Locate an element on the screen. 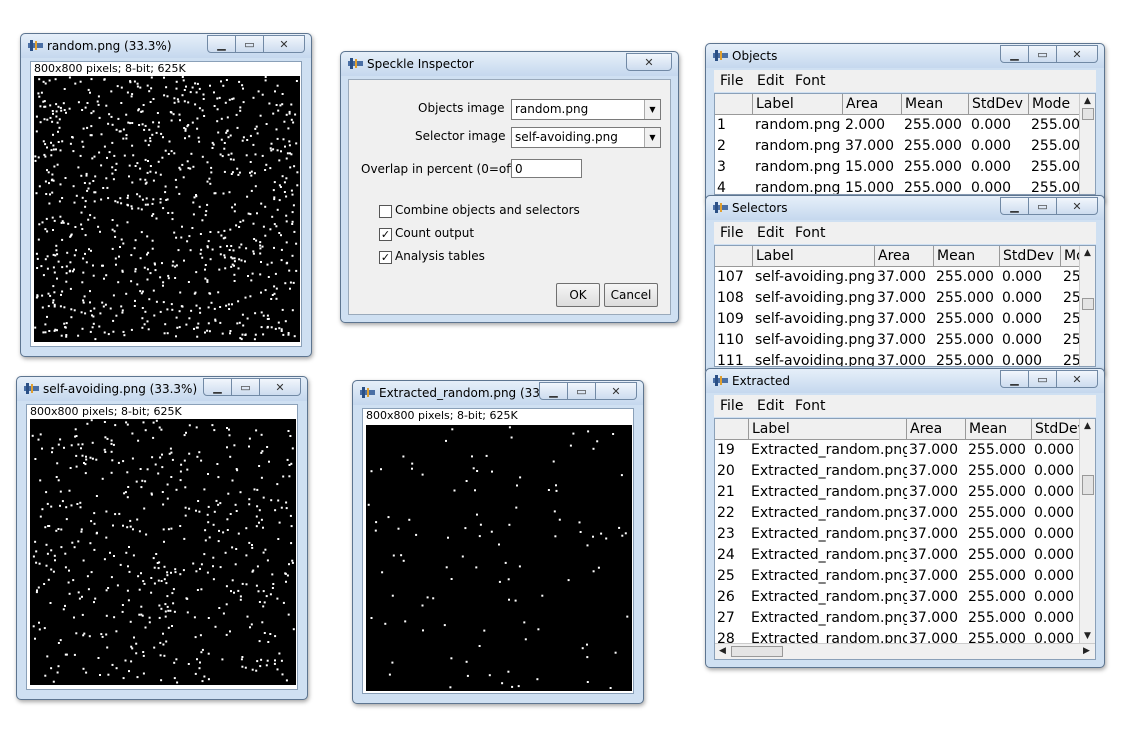  cancel-button: Cancel is located at coordinates (631, 295).